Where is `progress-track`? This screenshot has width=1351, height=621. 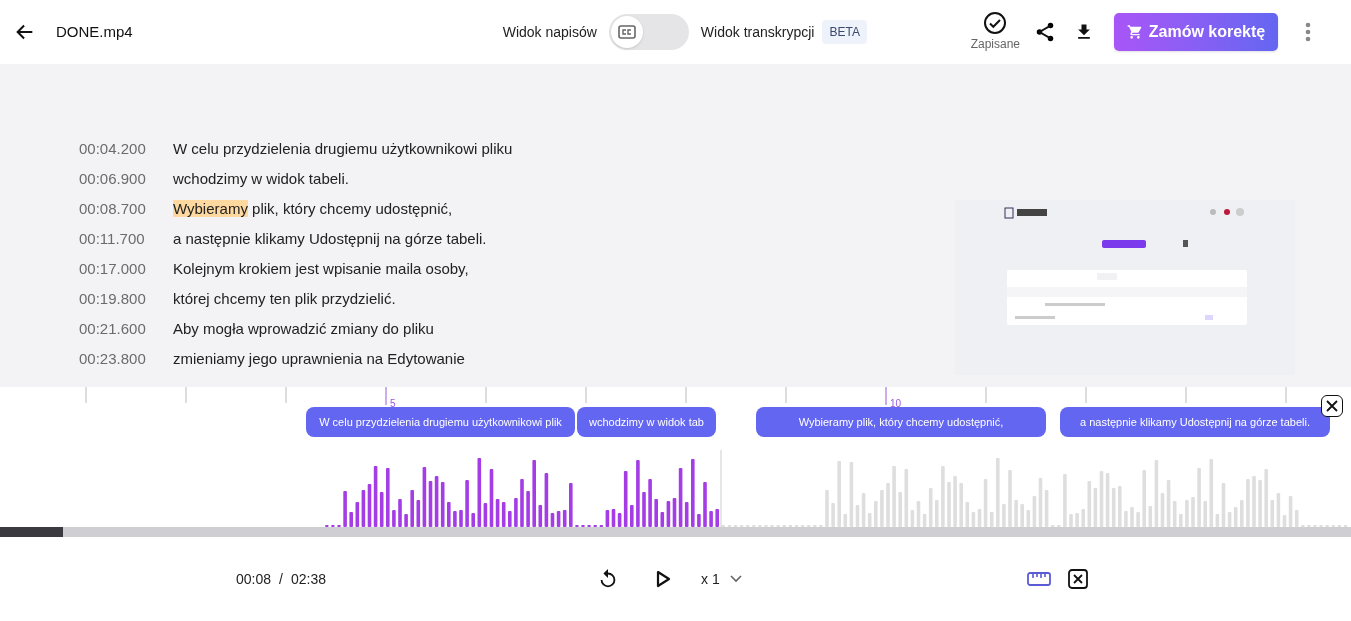 progress-track is located at coordinates (675, 532).